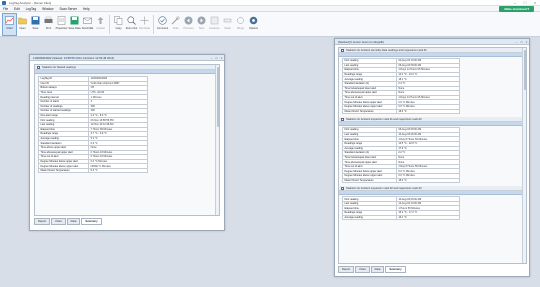 The width and height of the screenshot is (540, 287). Describe the element at coordinates (30, 2) in the screenshot. I see `window-title: LogTag Analyzer - [Seven Files]` at that location.